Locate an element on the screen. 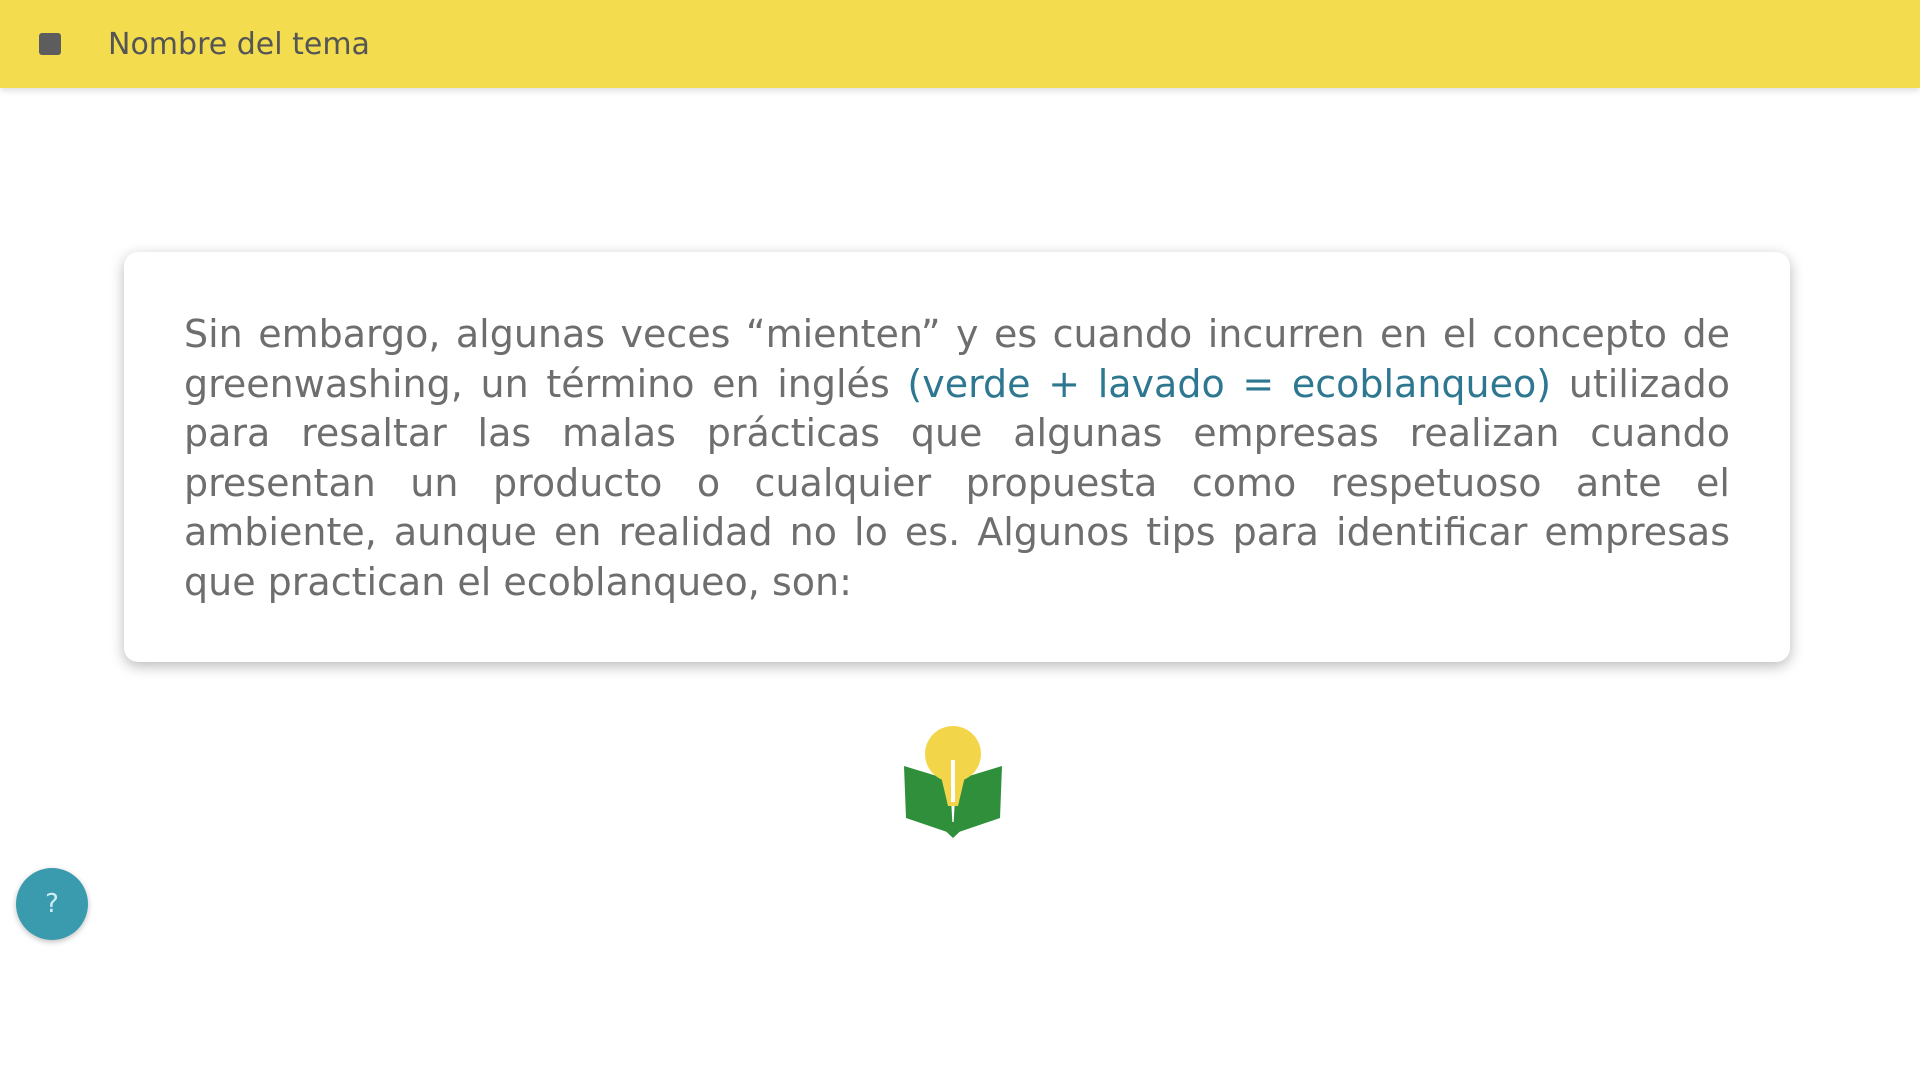 This screenshot has width=1920, height=1080. help-icon: ? is located at coordinates (52, 904).